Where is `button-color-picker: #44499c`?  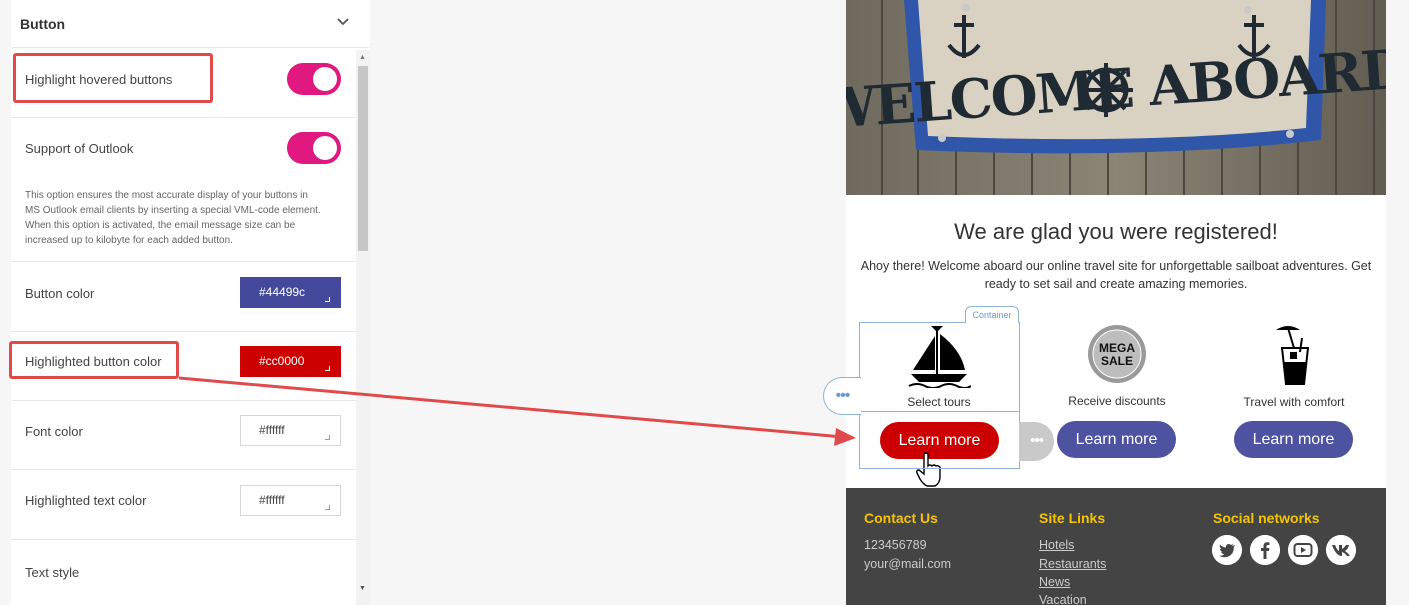 button-color-picker: #44499c is located at coordinates (290, 292).